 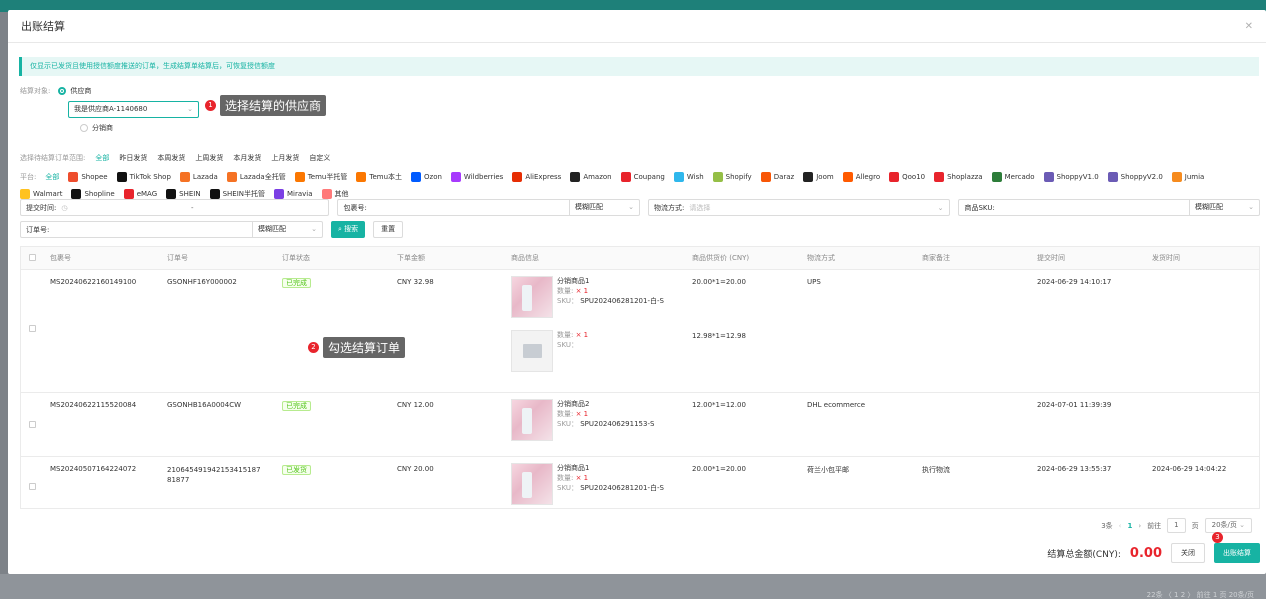 I want to click on close-icon: ✕, so click(x=1249, y=26).